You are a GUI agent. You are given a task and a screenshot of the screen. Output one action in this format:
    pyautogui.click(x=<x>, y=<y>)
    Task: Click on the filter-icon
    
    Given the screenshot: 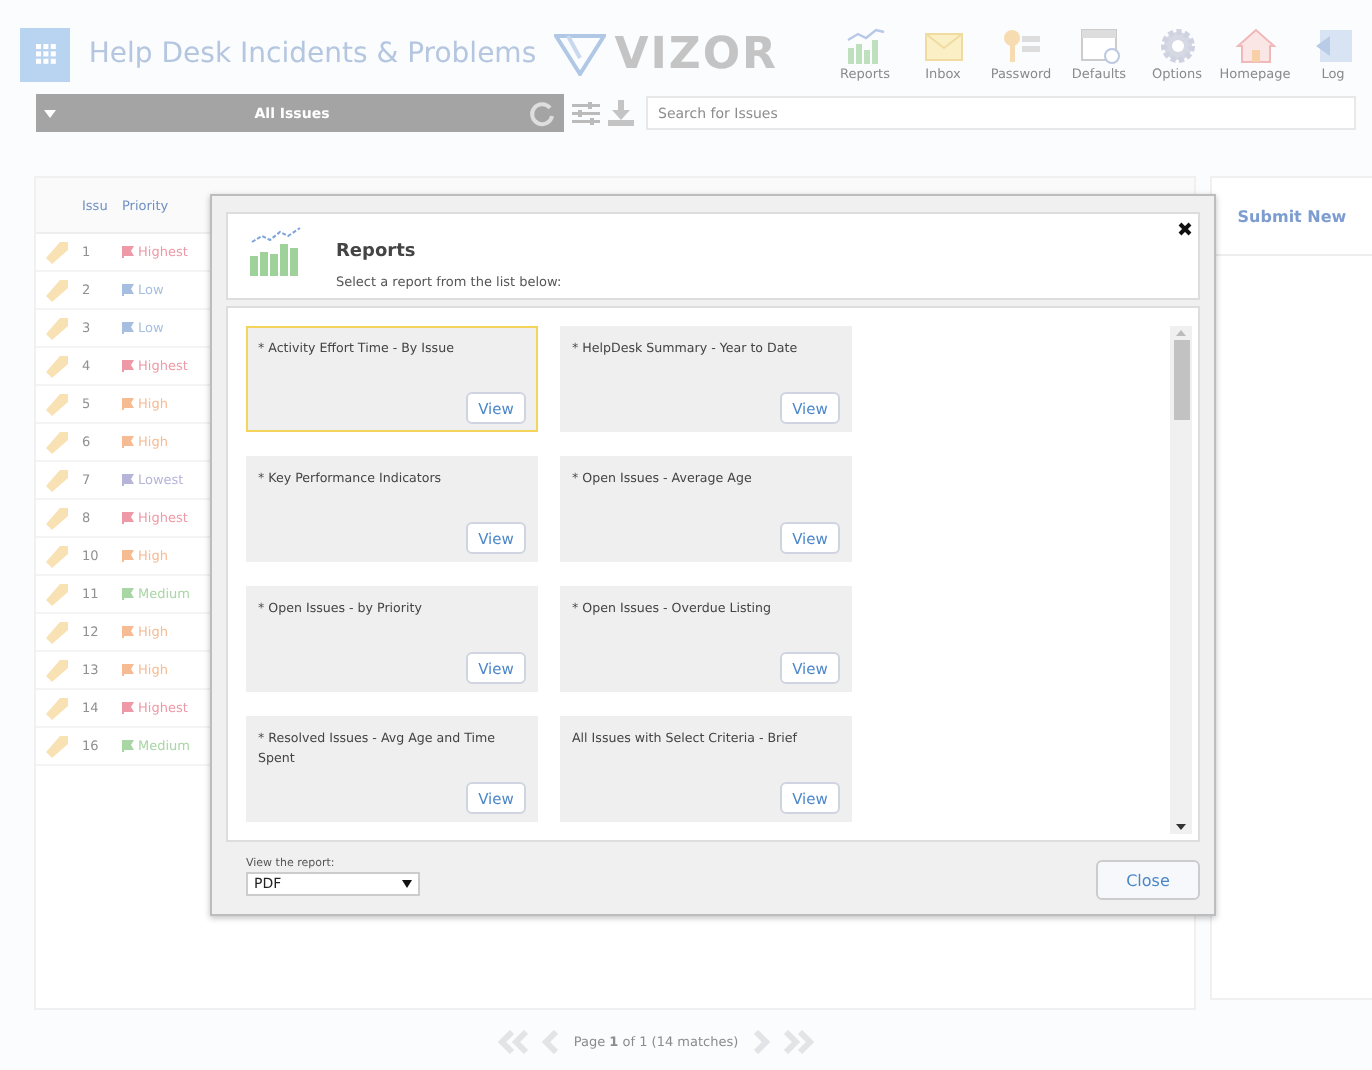 What is the action you would take?
    pyautogui.click(x=586, y=113)
    